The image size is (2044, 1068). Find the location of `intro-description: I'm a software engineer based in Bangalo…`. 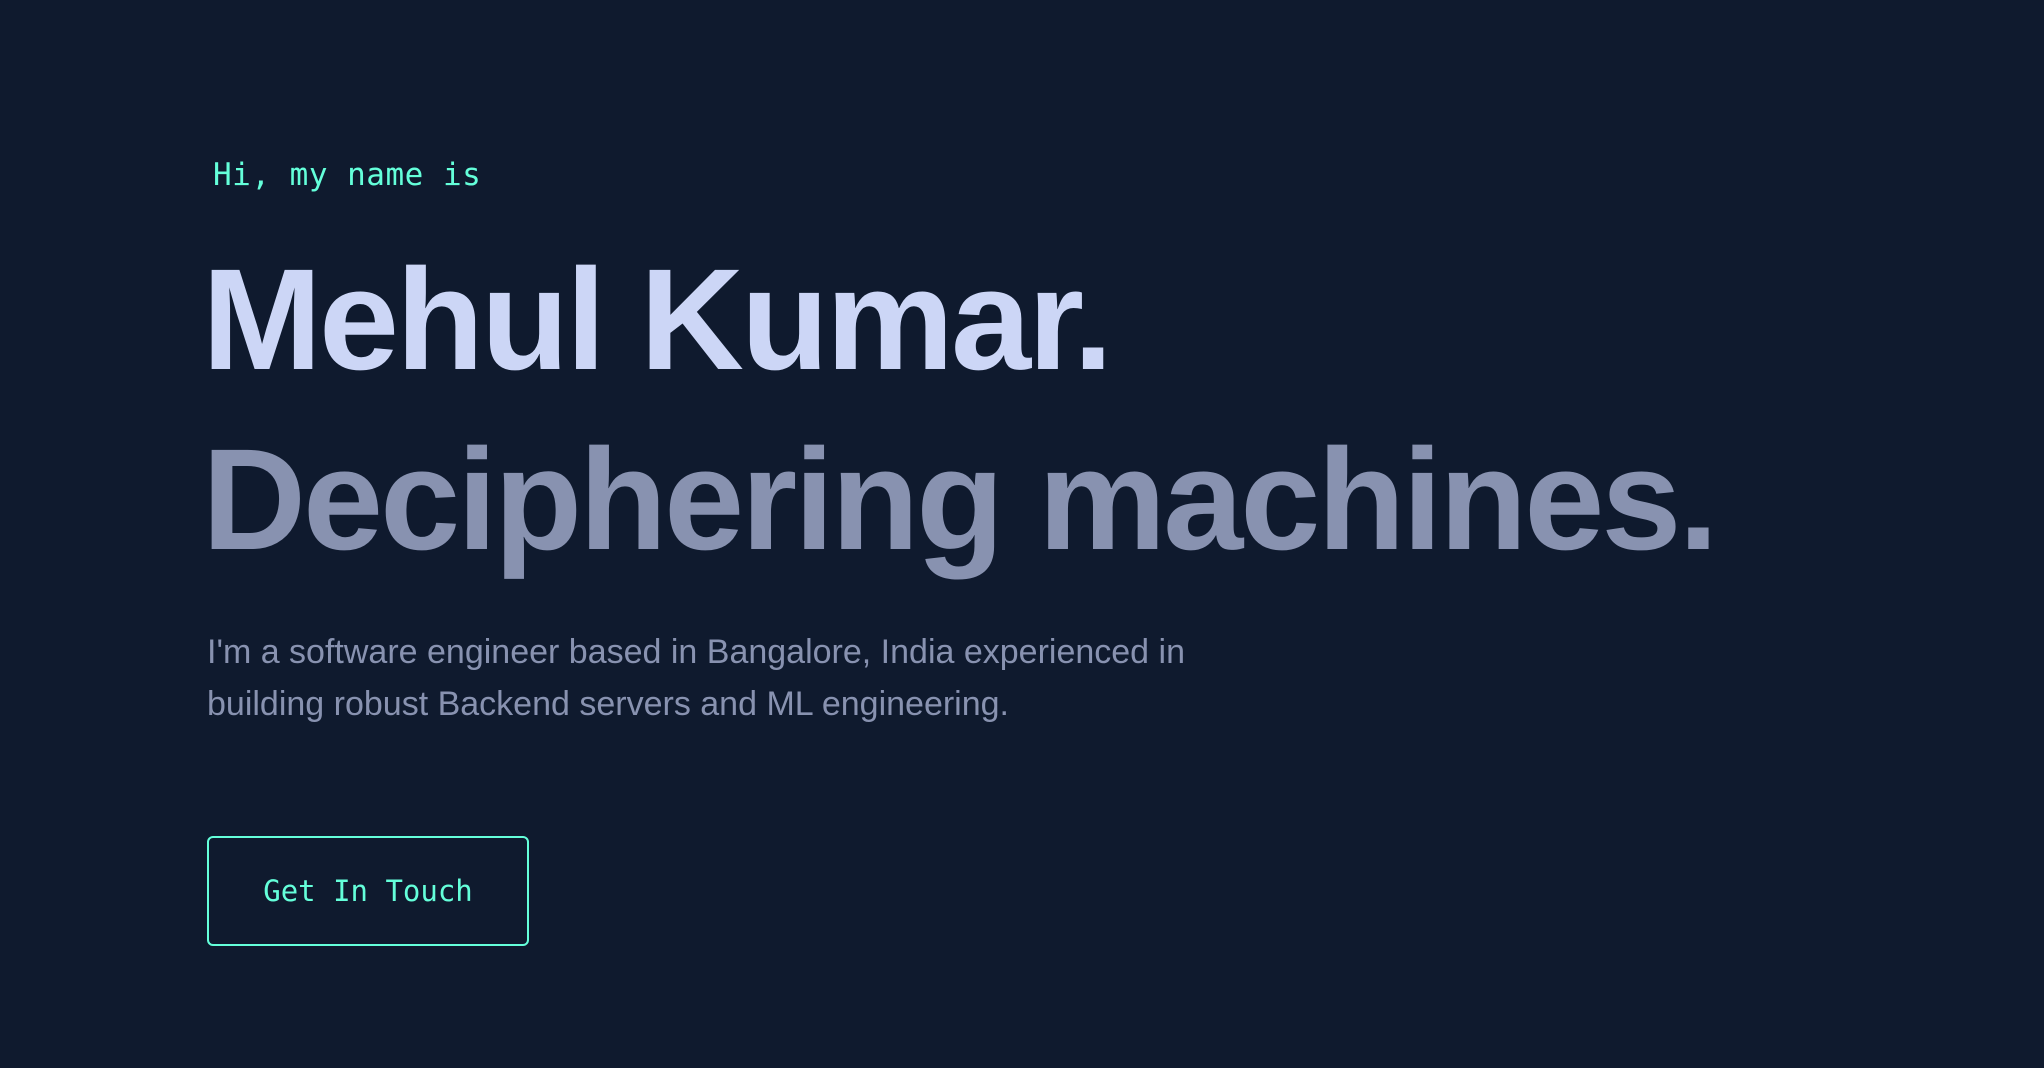

intro-description: I'm a software engineer based in Bangalo… is located at coordinates (696, 678).